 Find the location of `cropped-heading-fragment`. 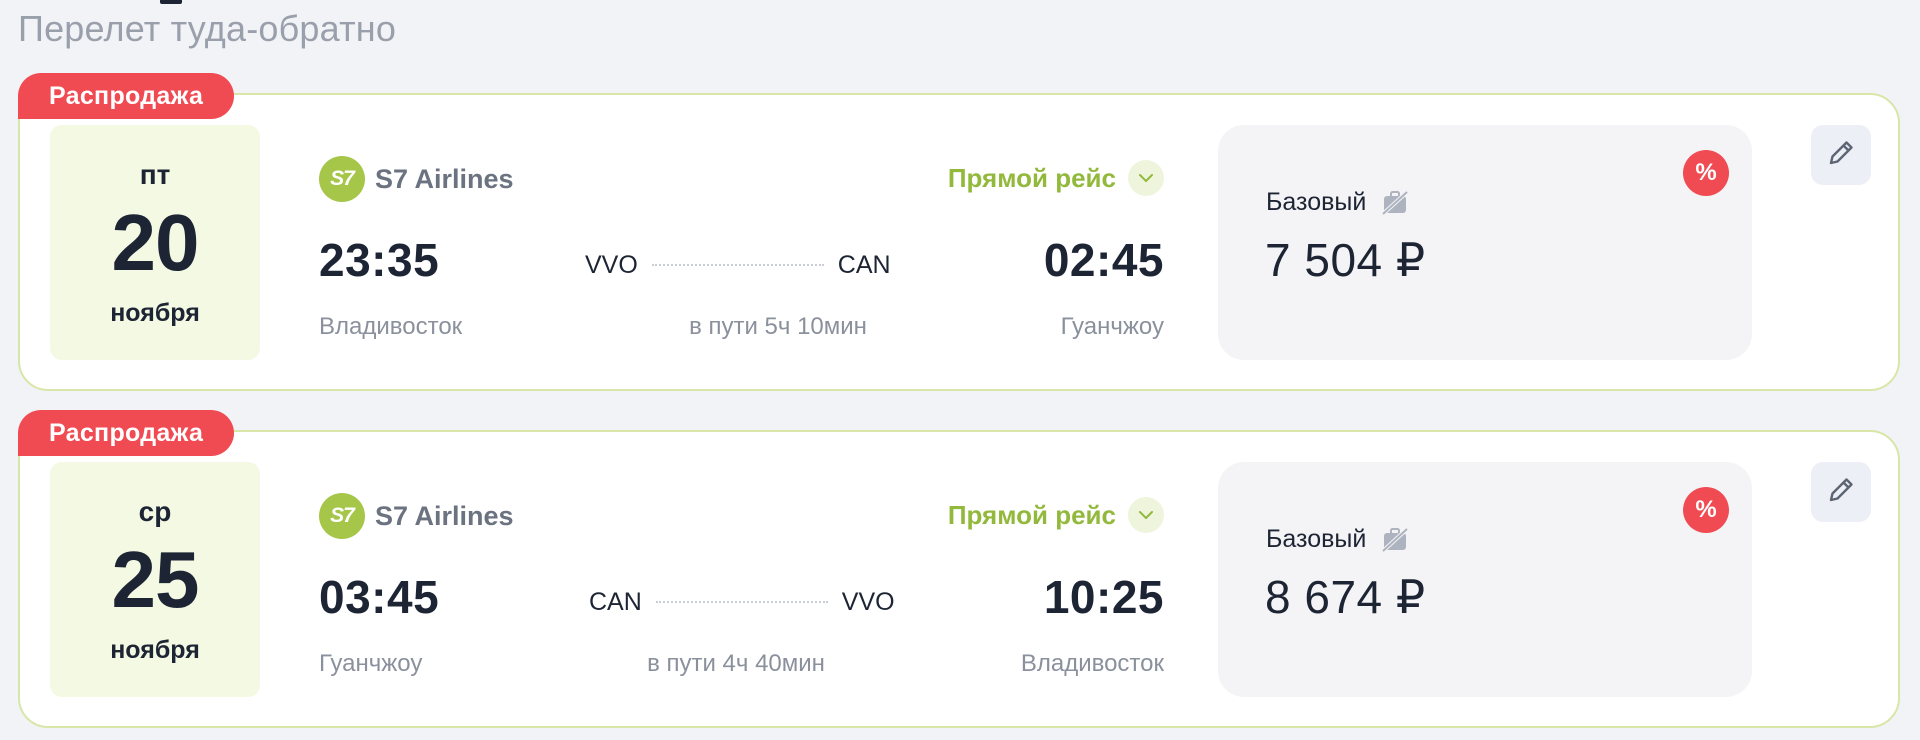

cropped-heading-fragment is located at coordinates (171, 2).